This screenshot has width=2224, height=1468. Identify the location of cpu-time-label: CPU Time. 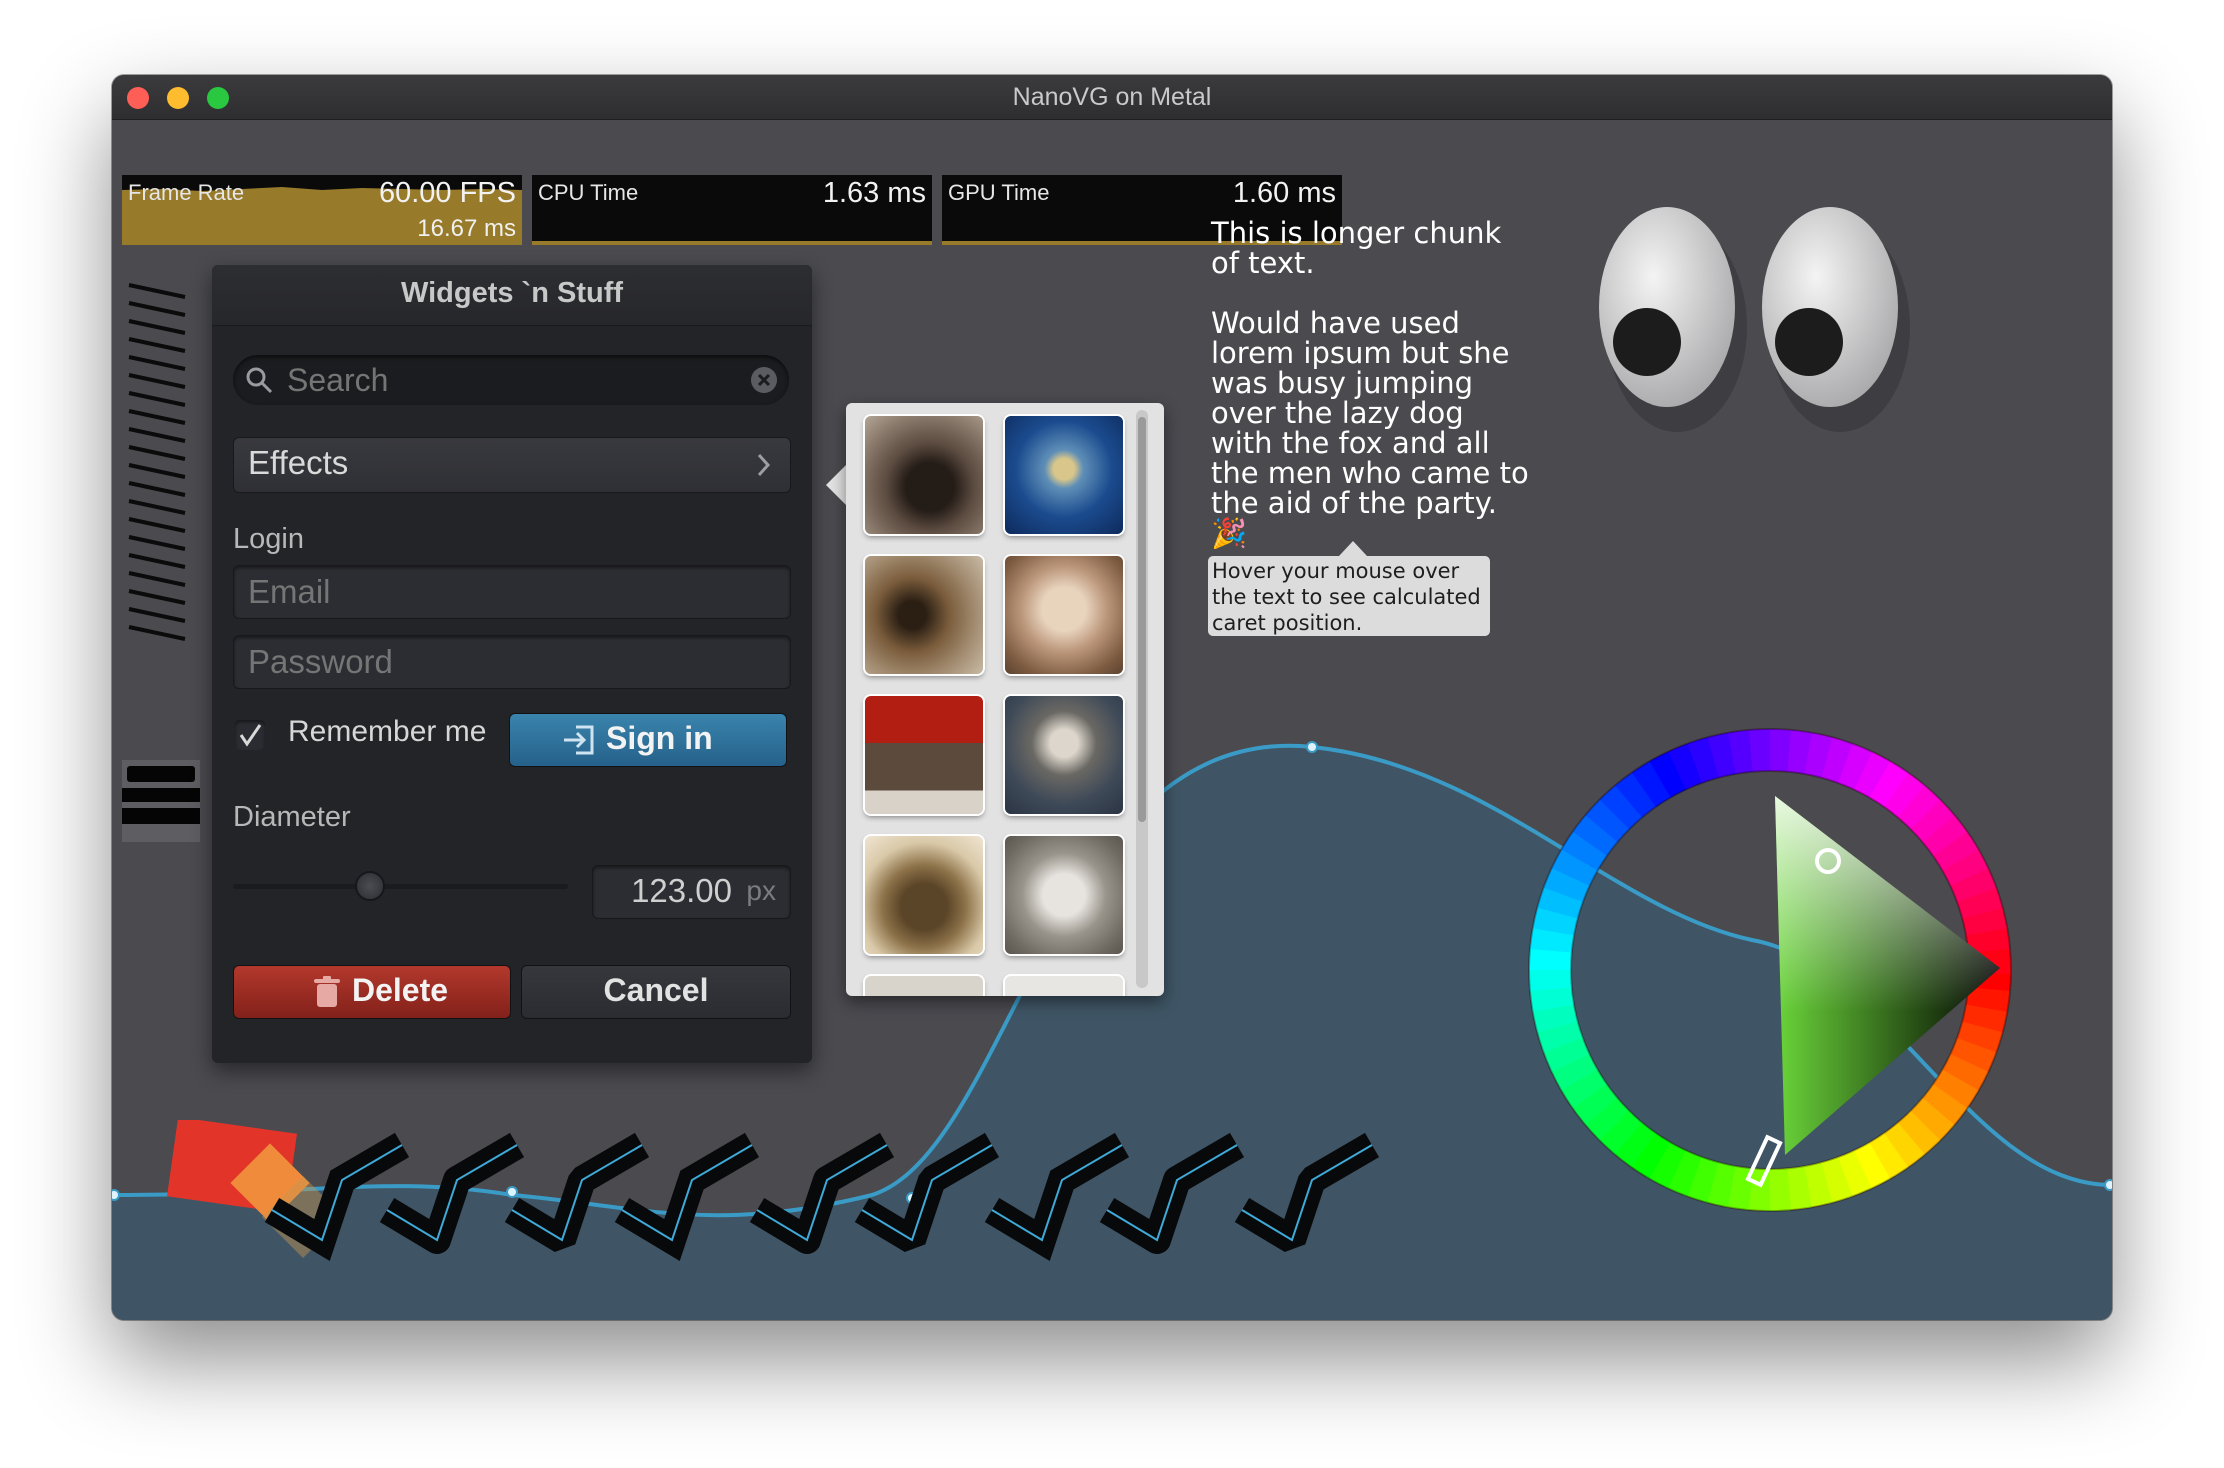
(588, 192).